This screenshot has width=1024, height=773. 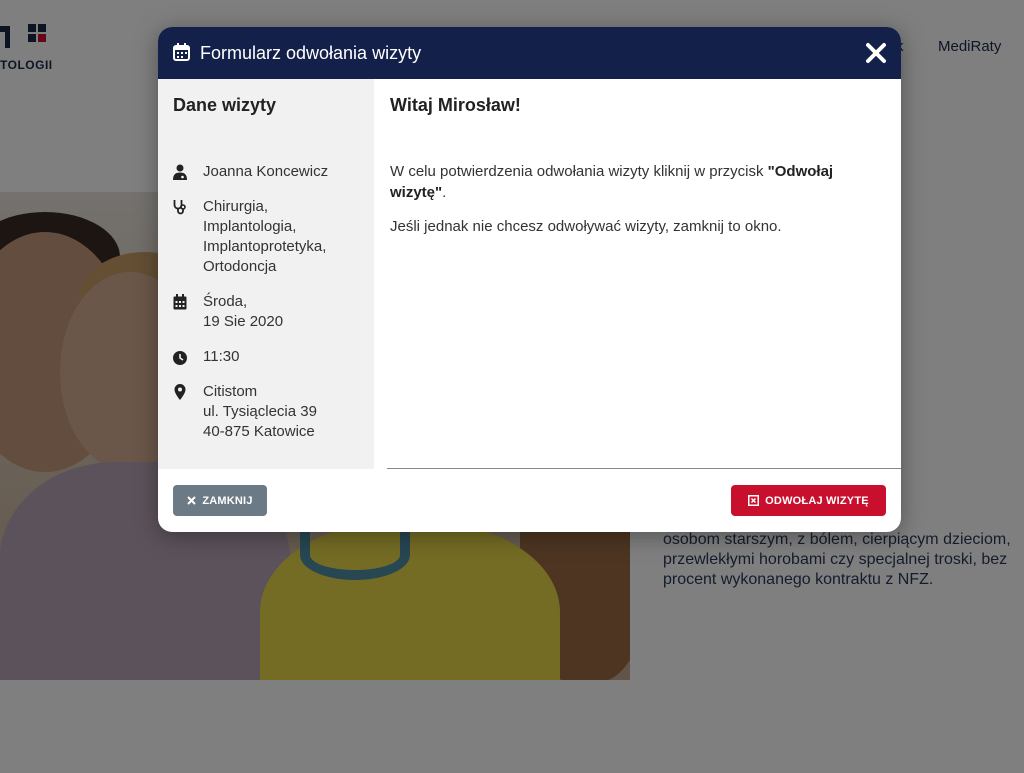 I want to click on clinic-city: 40-875 Katowice, so click(x=259, y=431).